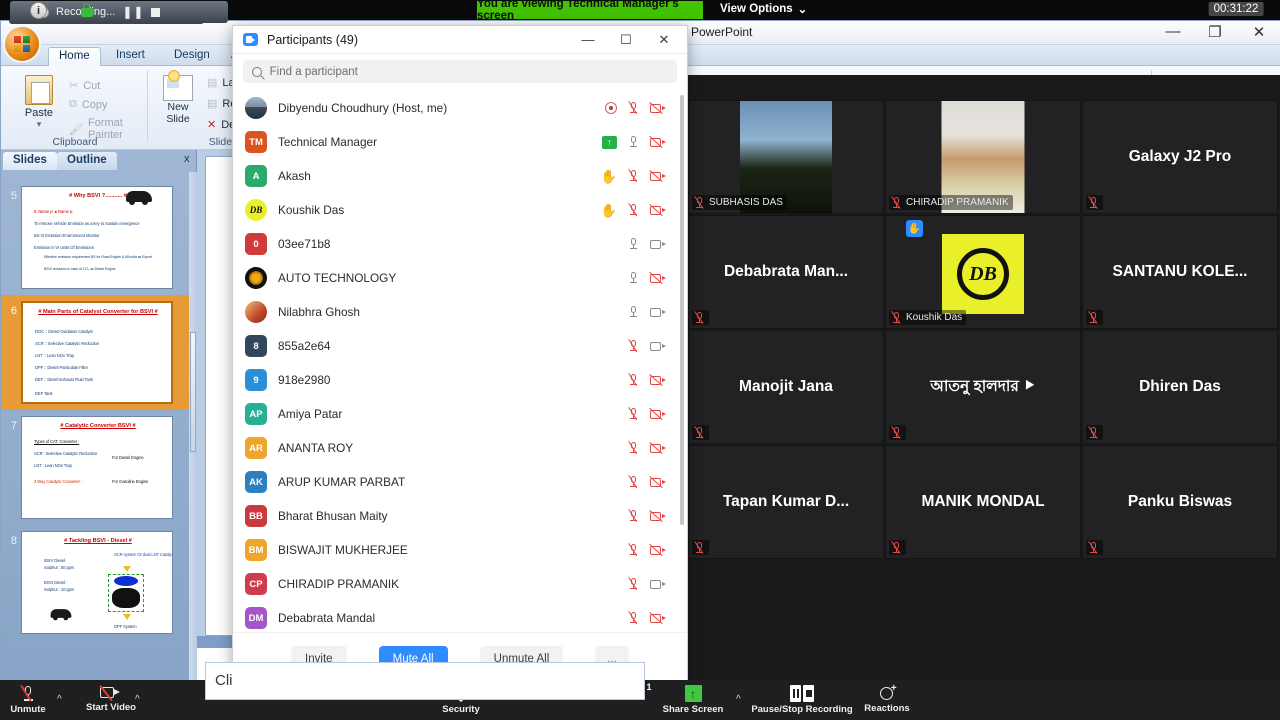 The width and height of the screenshot is (1280, 720). What do you see at coordinates (460, 584) in the screenshot?
I see `participant-row: CP CHIRADIP PRAMANIK` at bounding box center [460, 584].